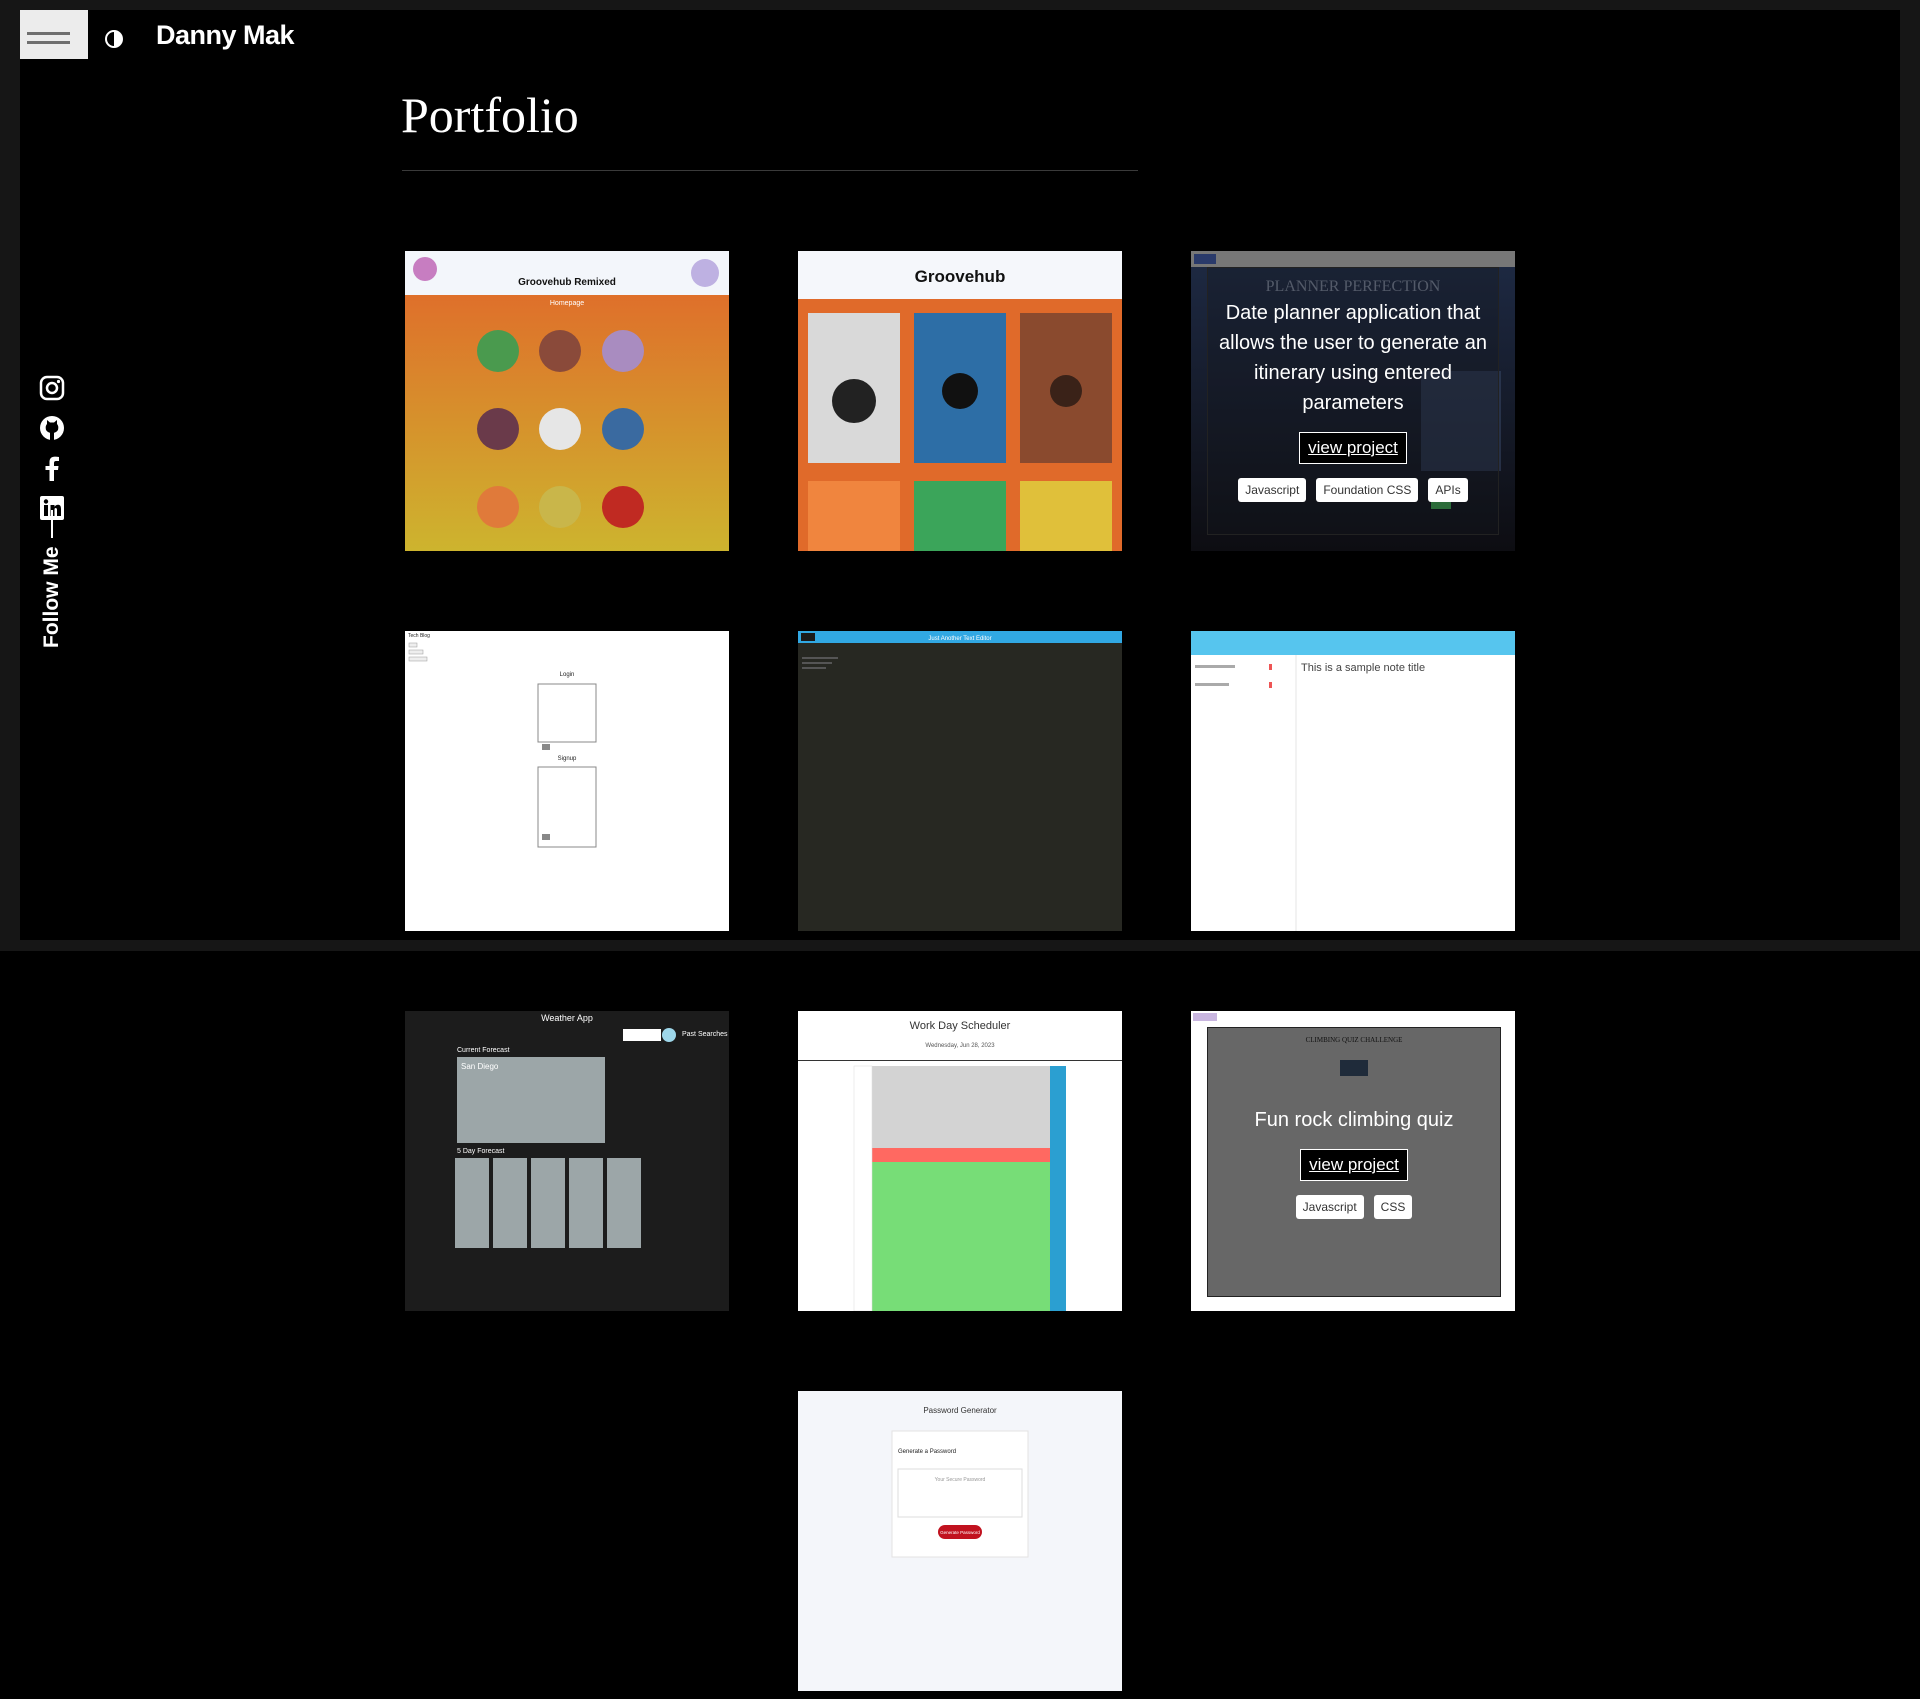 This screenshot has width=1920, height=1699. What do you see at coordinates (1354, 1068) in the screenshot?
I see `quiz-start-box` at bounding box center [1354, 1068].